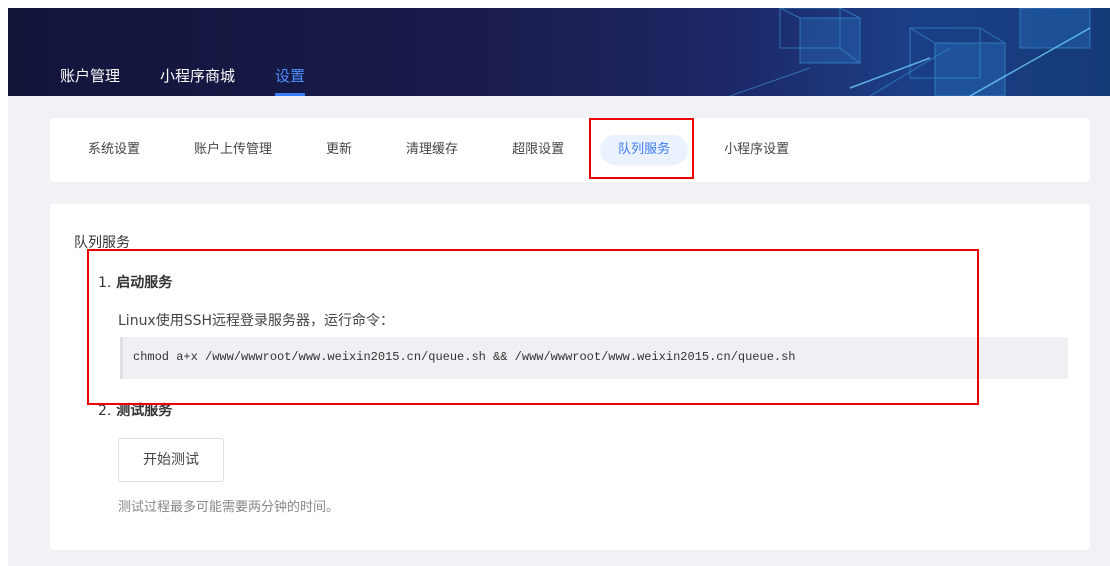 The image size is (1110, 566). I want to click on test-hint: 测试过程最多可能需要两分钟的时间。, so click(229, 507).